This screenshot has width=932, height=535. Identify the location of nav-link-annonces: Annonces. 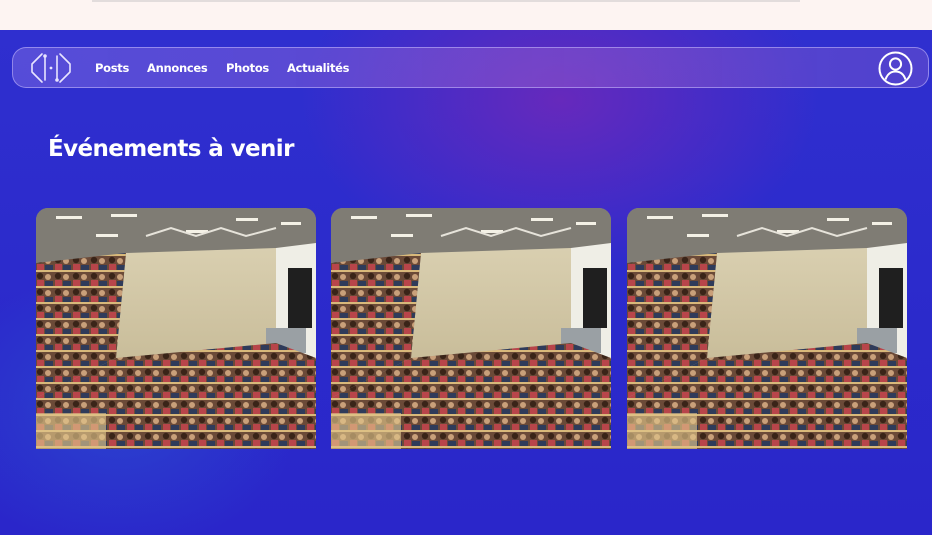
(177, 68).